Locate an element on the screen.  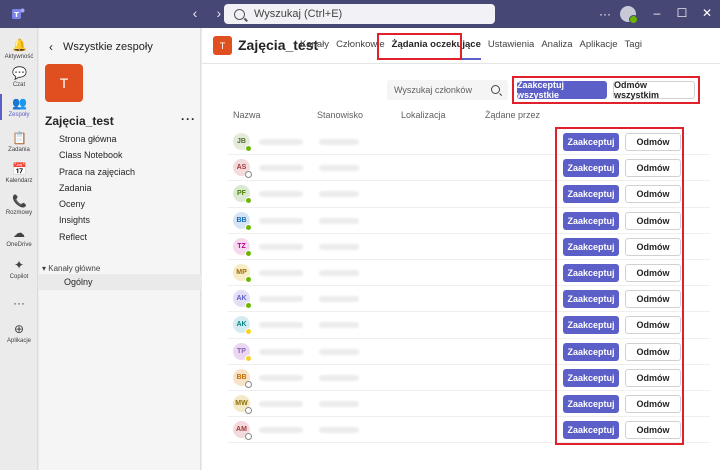
calendar-icon: 📅 is located at coordinates (19, 169).